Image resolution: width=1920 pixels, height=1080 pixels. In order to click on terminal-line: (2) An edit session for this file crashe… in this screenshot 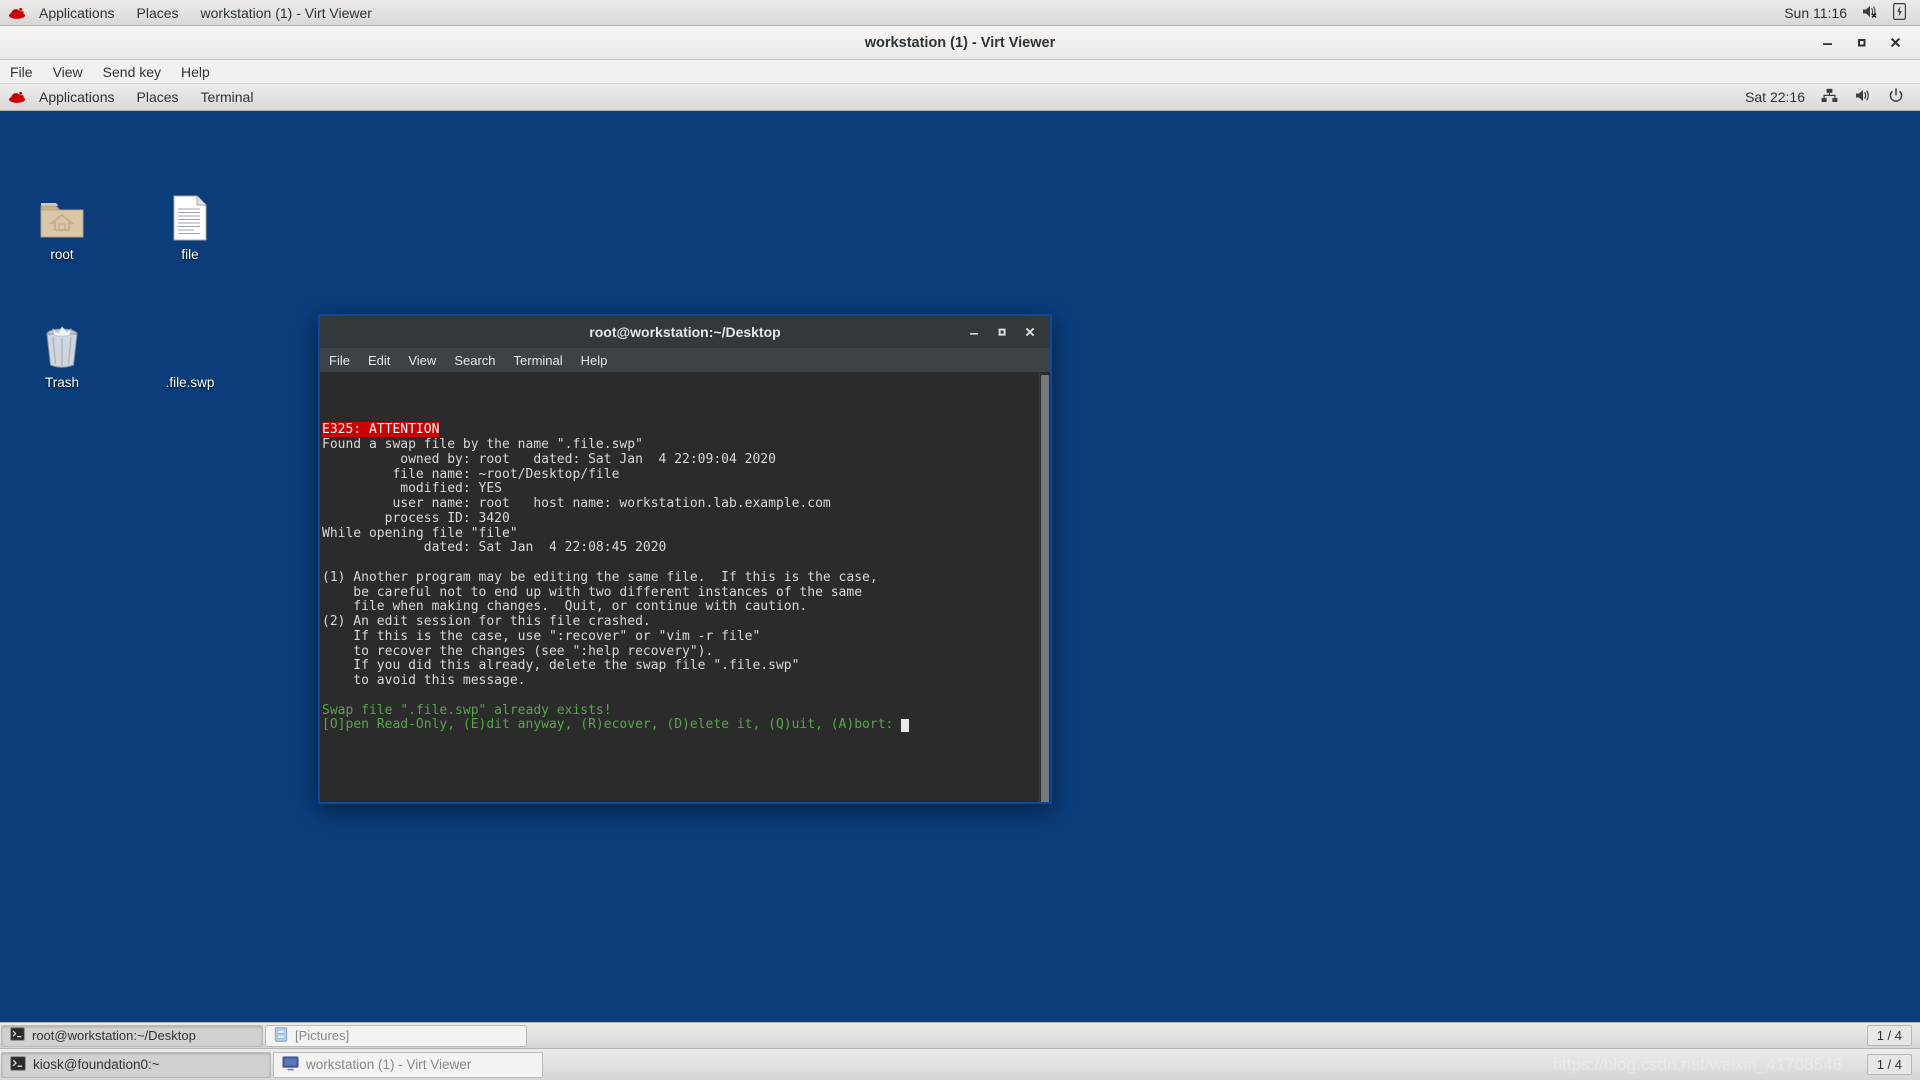, I will do `click(486, 621)`.